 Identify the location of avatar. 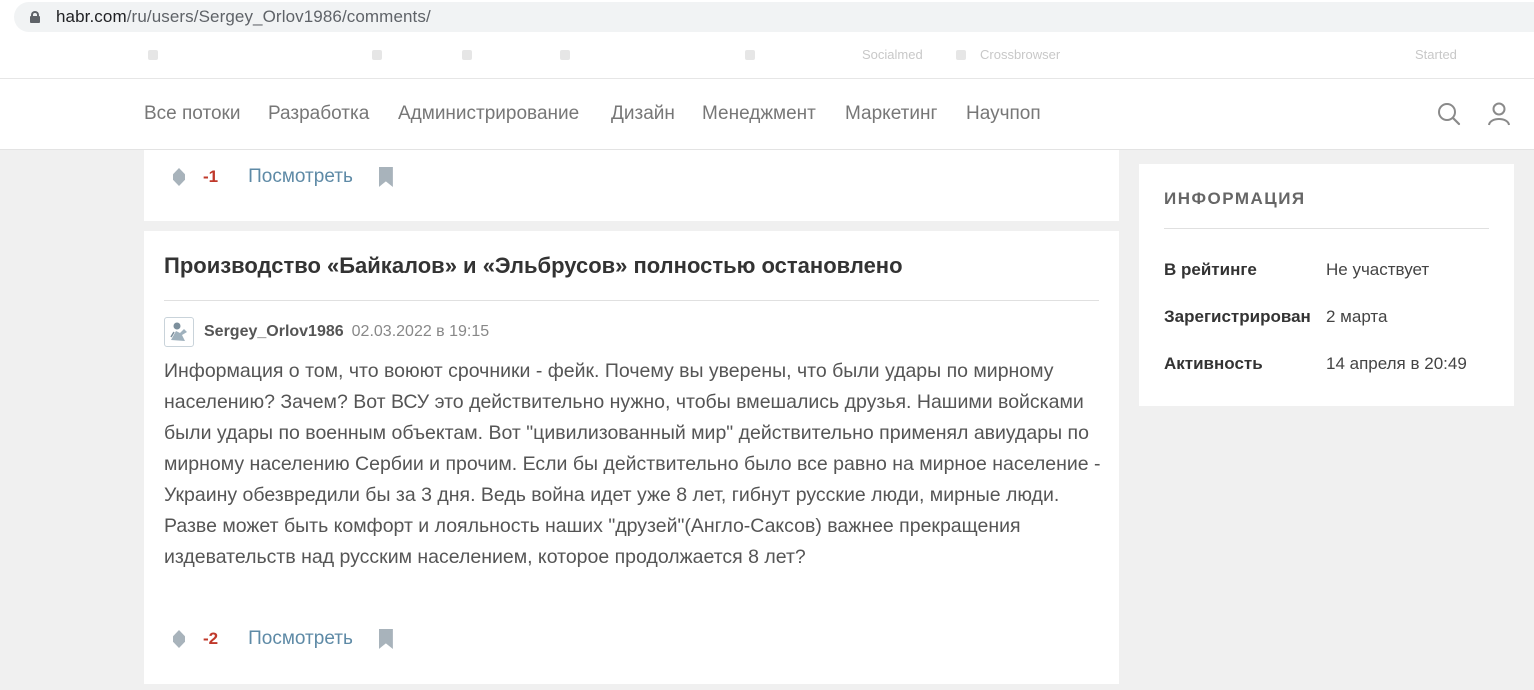
(179, 332).